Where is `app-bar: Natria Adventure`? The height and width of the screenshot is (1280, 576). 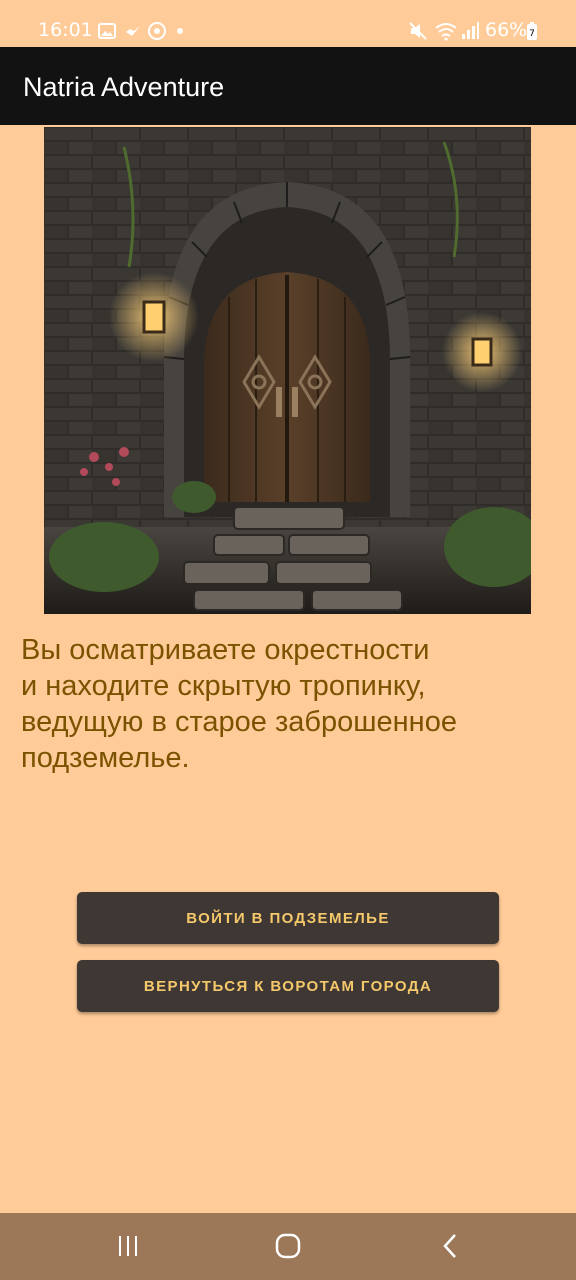
app-bar: Natria Adventure is located at coordinates (288, 86).